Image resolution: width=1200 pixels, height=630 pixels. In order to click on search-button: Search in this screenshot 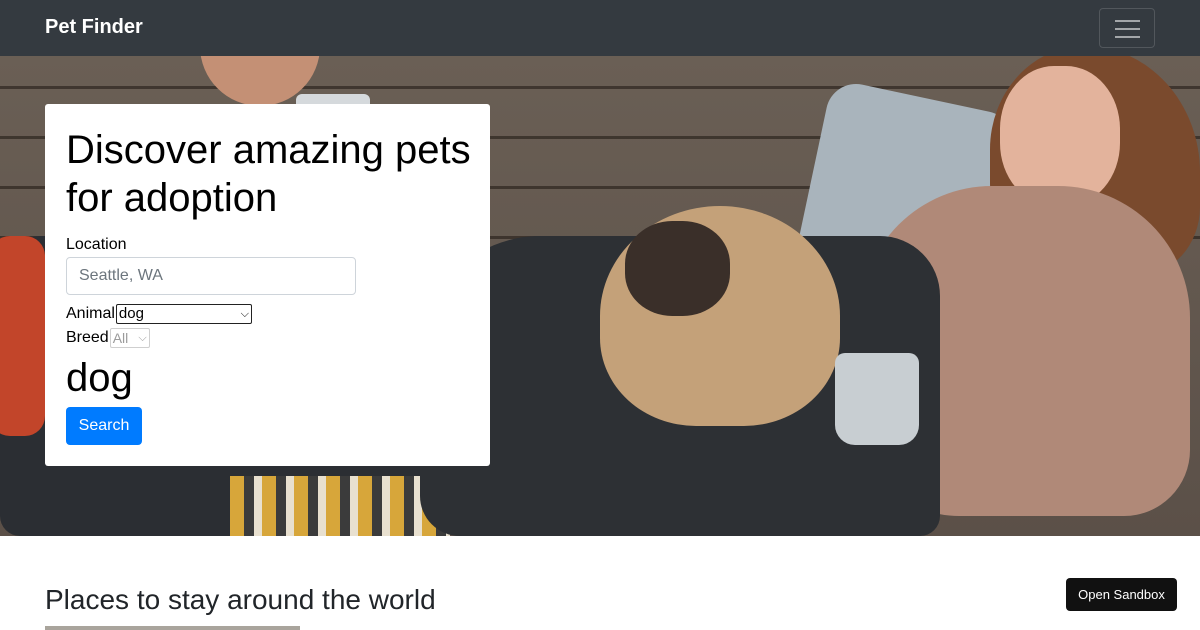, I will do `click(104, 426)`.